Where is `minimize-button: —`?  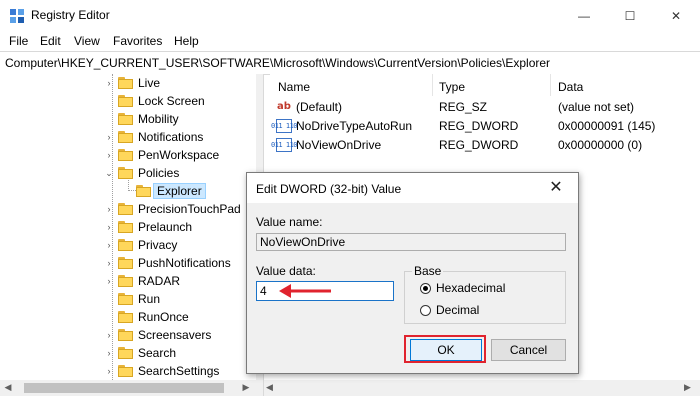
minimize-button: — is located at coordinates (584, 15).